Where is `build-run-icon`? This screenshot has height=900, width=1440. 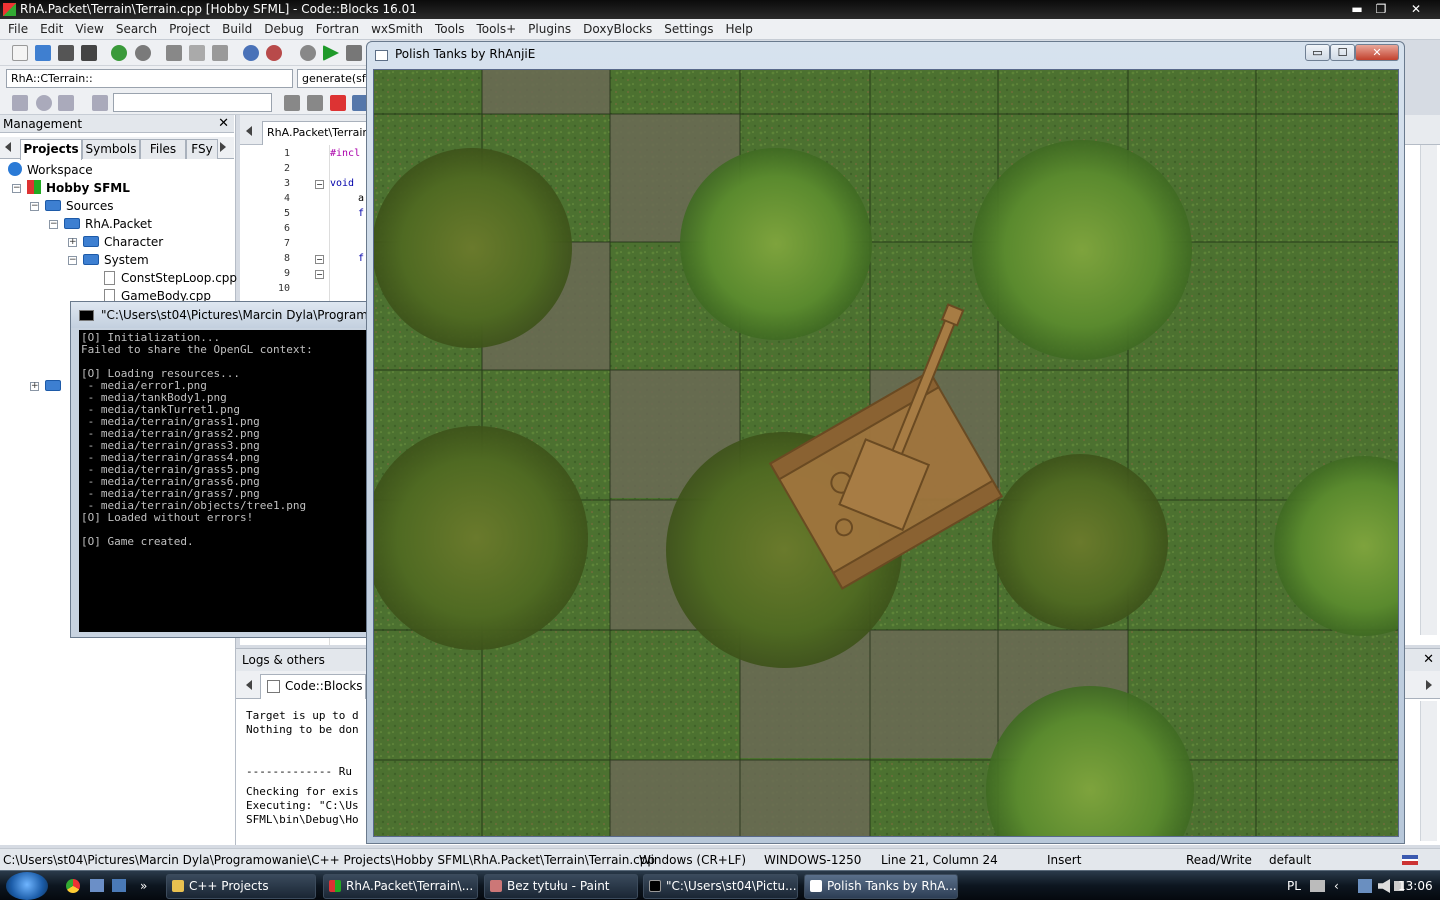 build-run-icon is located at coordinates (354, 53).